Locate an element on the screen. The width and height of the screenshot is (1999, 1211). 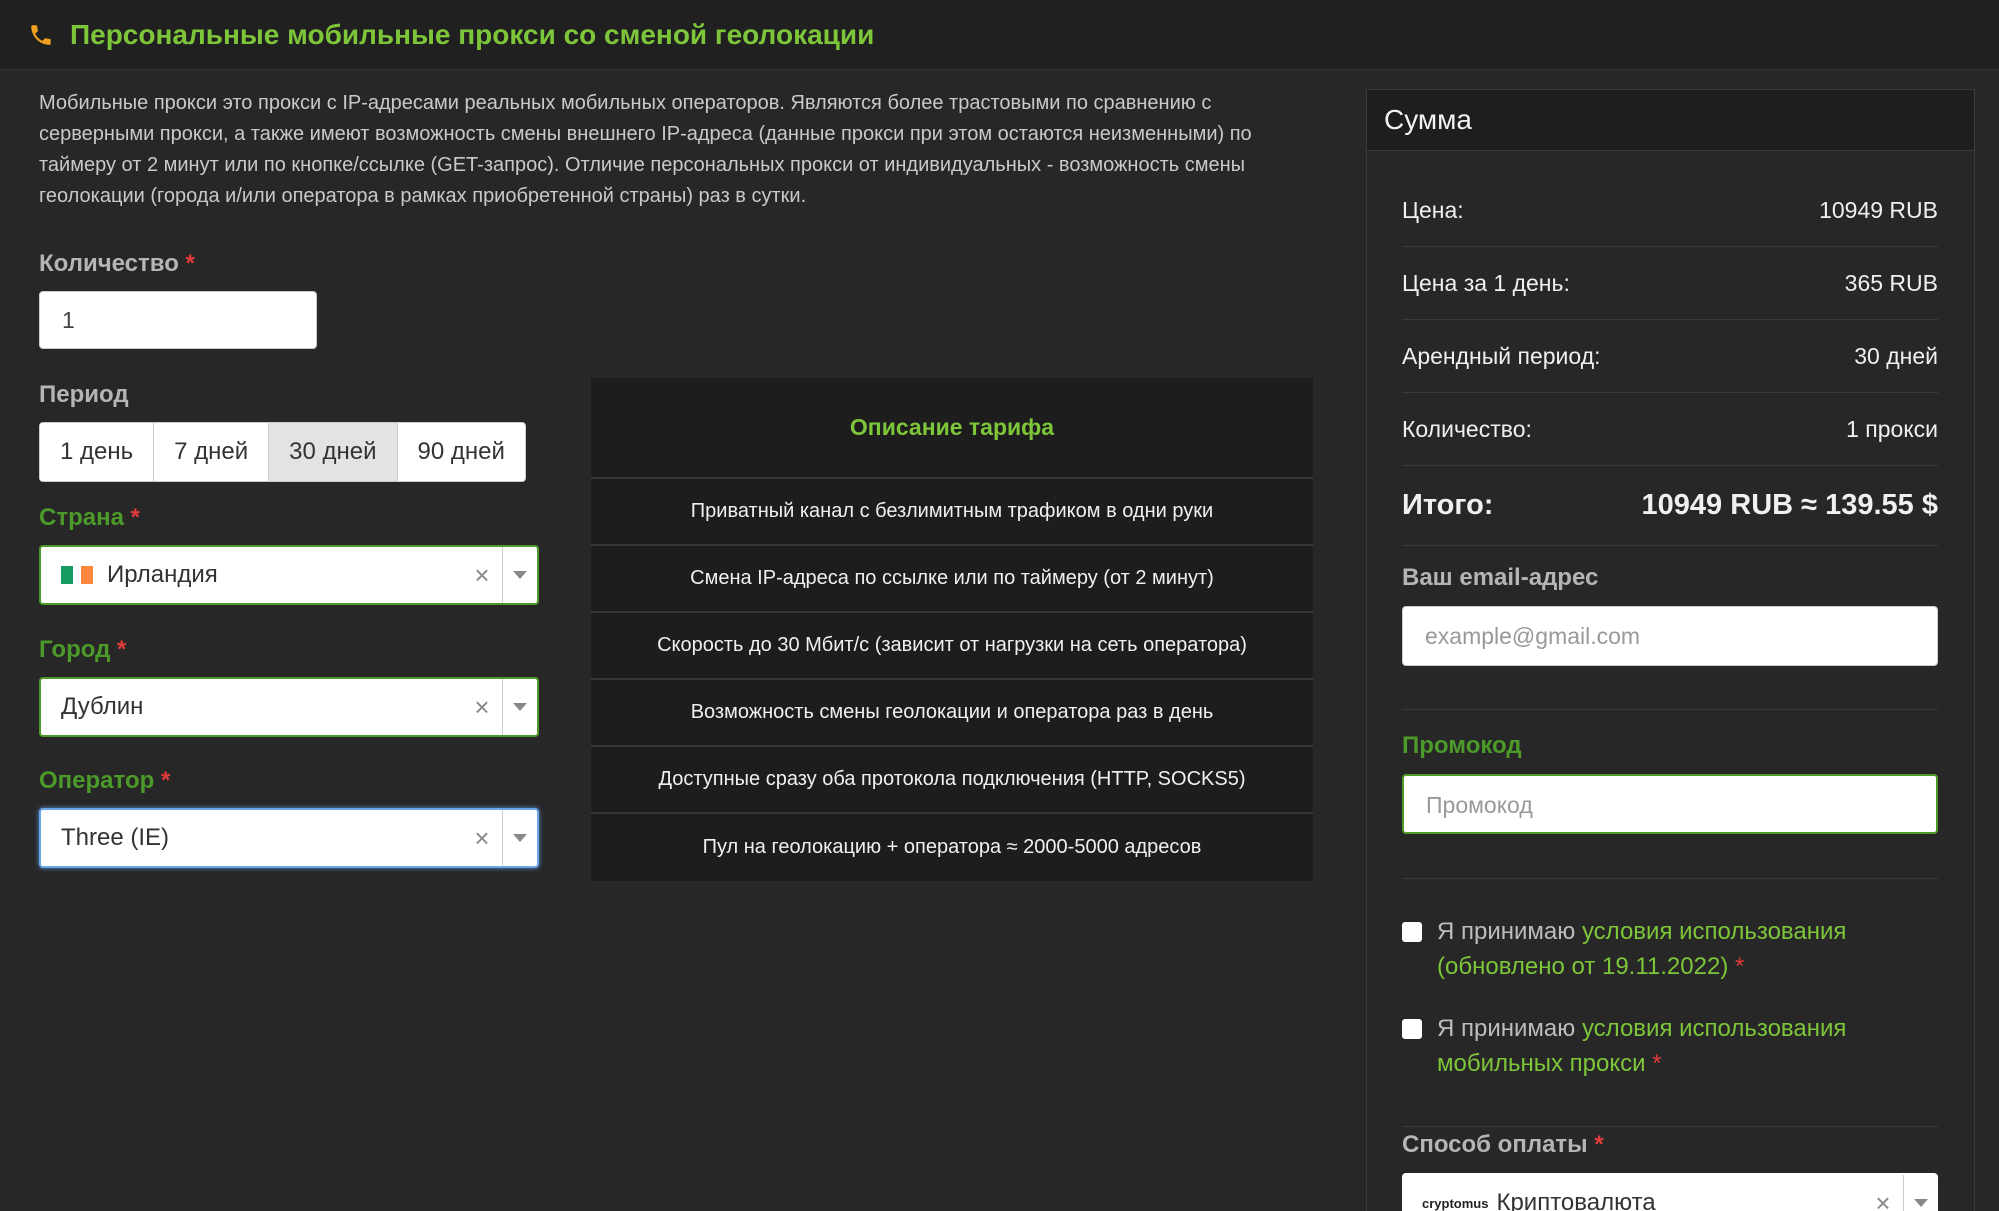
operator-clear-icon: × is located at coordinates (482, 838).